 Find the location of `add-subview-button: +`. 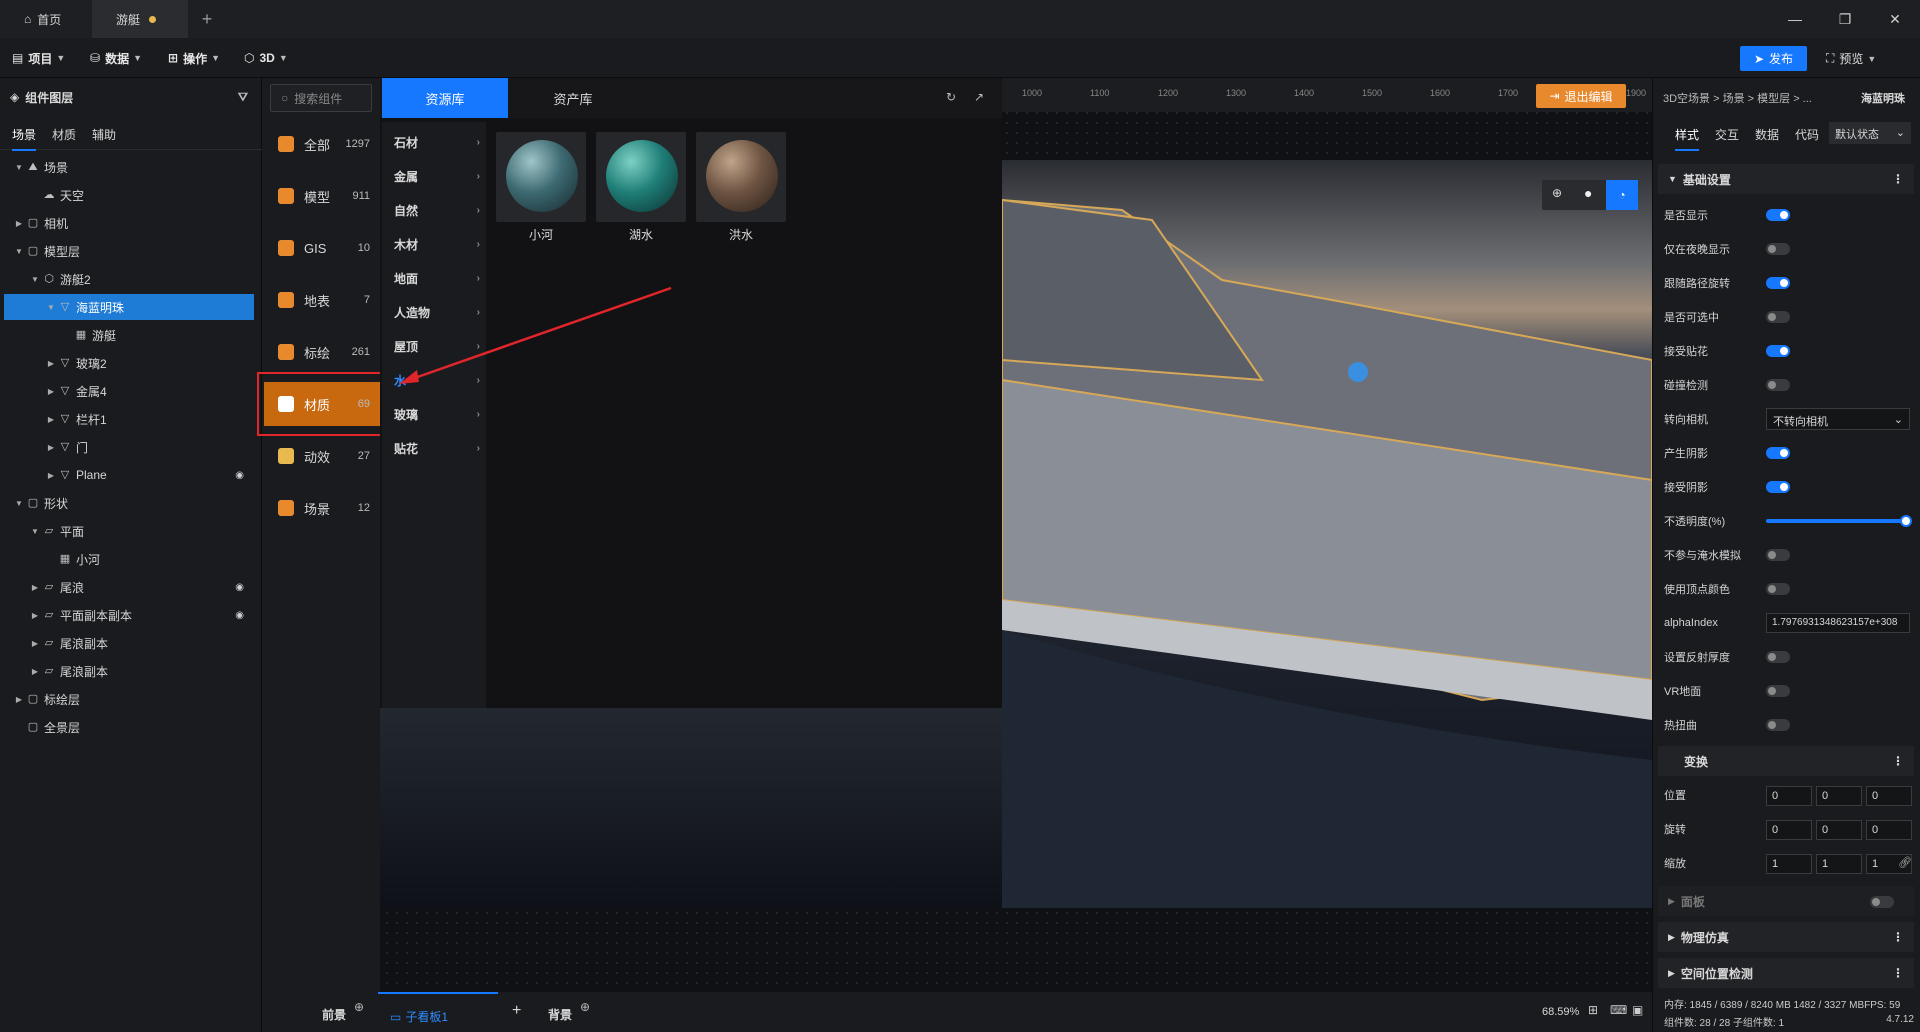

add-subview-button: + is located at coordinates (516, 1011).